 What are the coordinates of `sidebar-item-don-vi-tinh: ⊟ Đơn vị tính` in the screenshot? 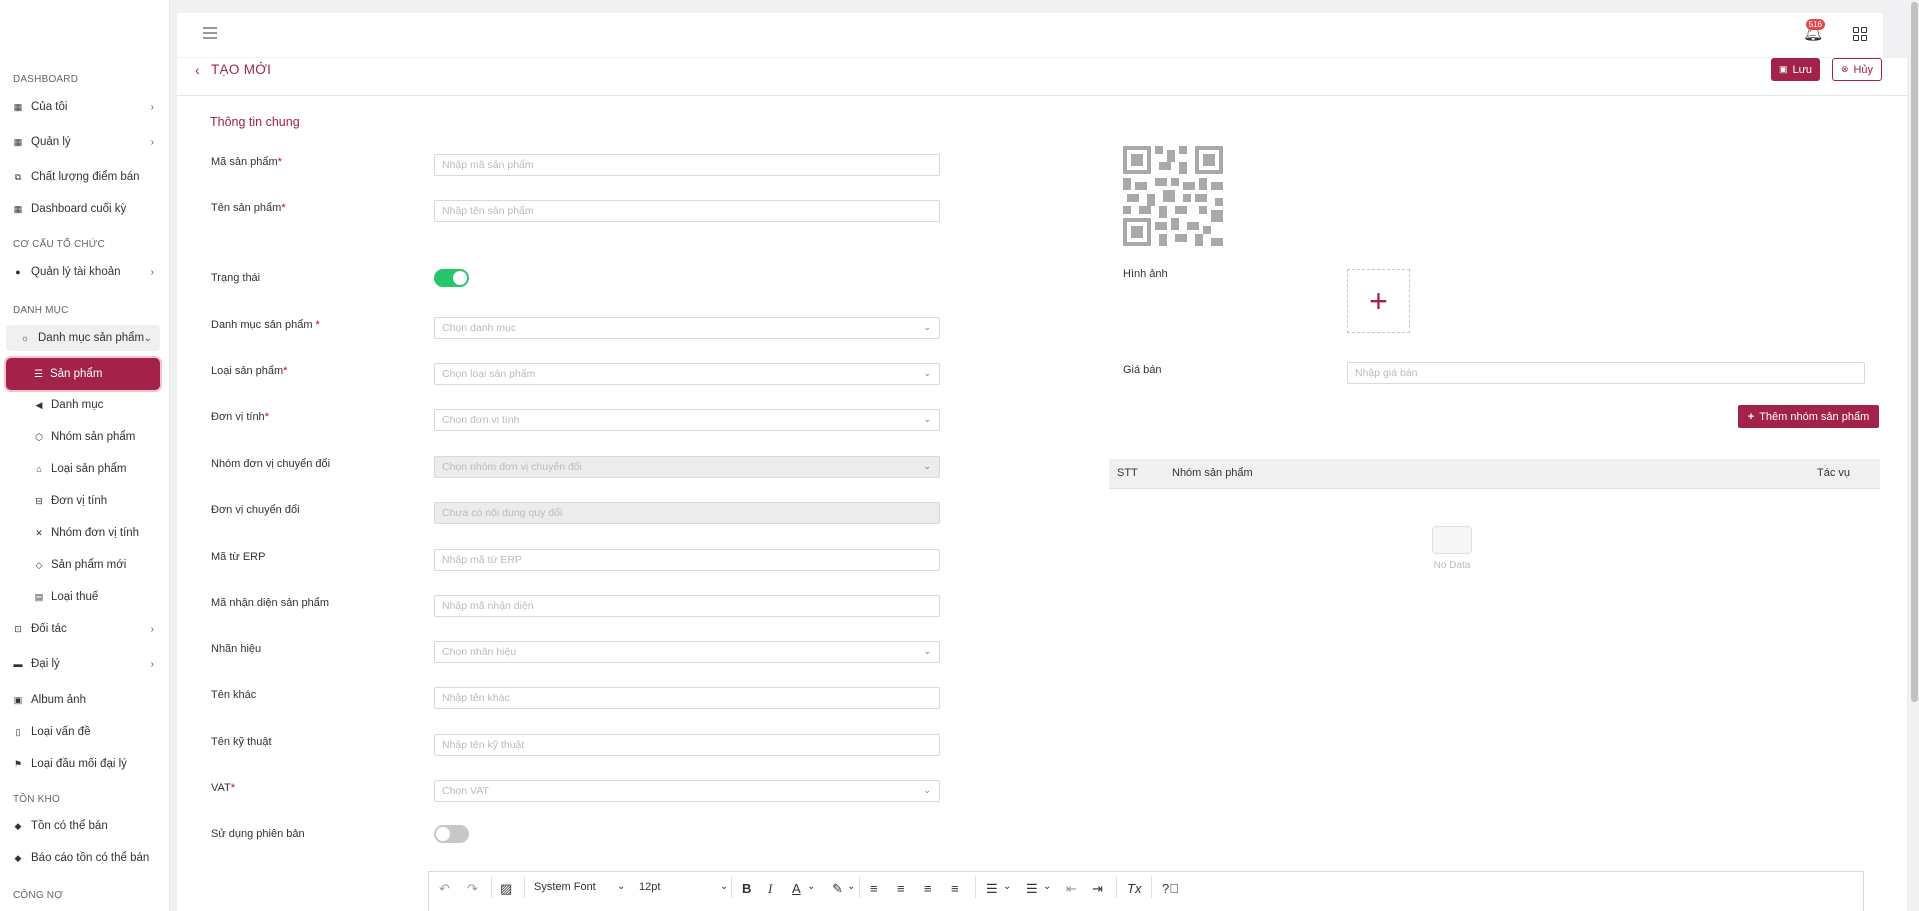 It's located at (96, 501).